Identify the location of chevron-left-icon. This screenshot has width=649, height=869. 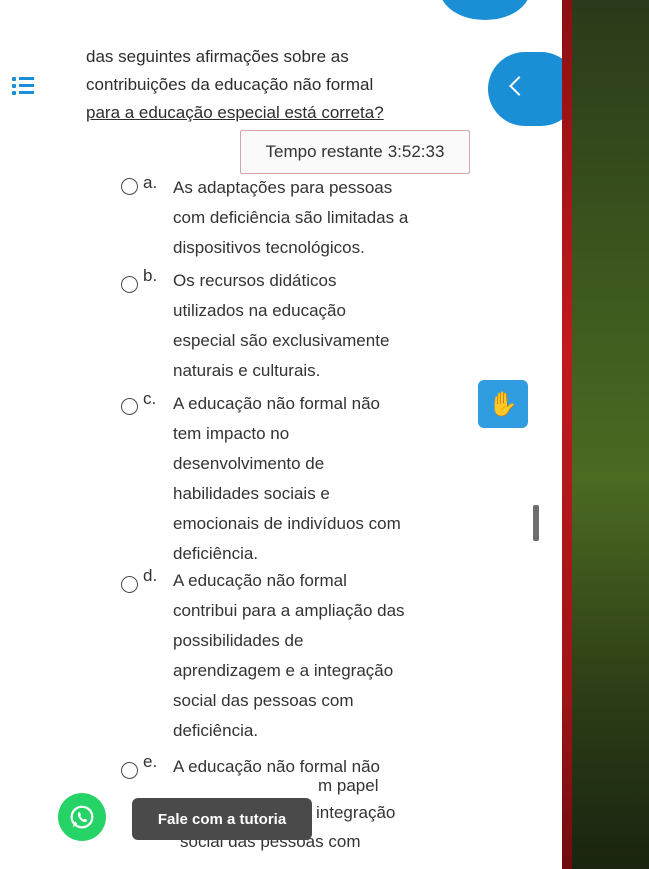
(519, 86).